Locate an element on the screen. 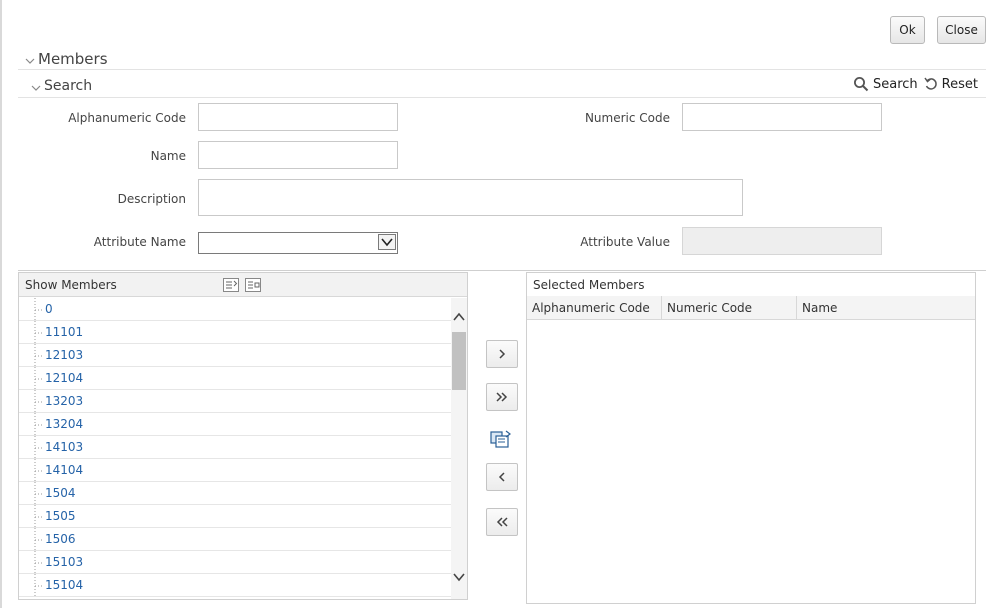  tree-node-label: 13204 is located at coordinates (64, 424).